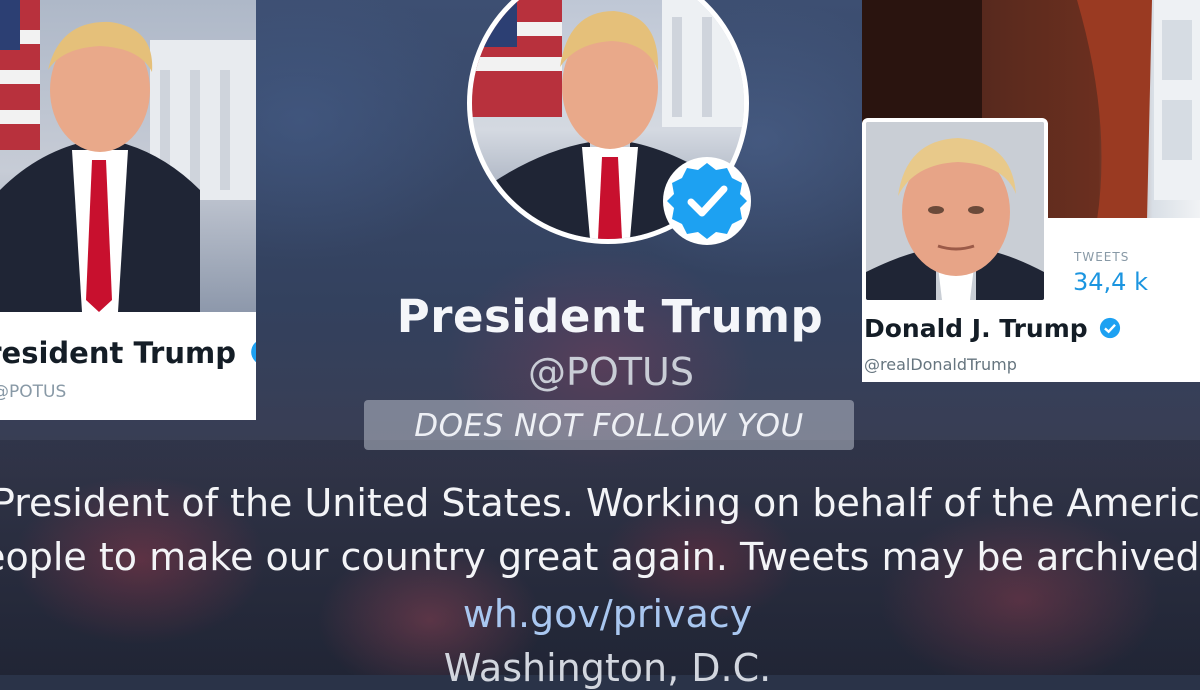 This screenshot has width=1200, height=690. Describe the element at coordinates (940, 364) in the screenshot. I see `right-profile-handle: @realDonaldTrump` at that location.